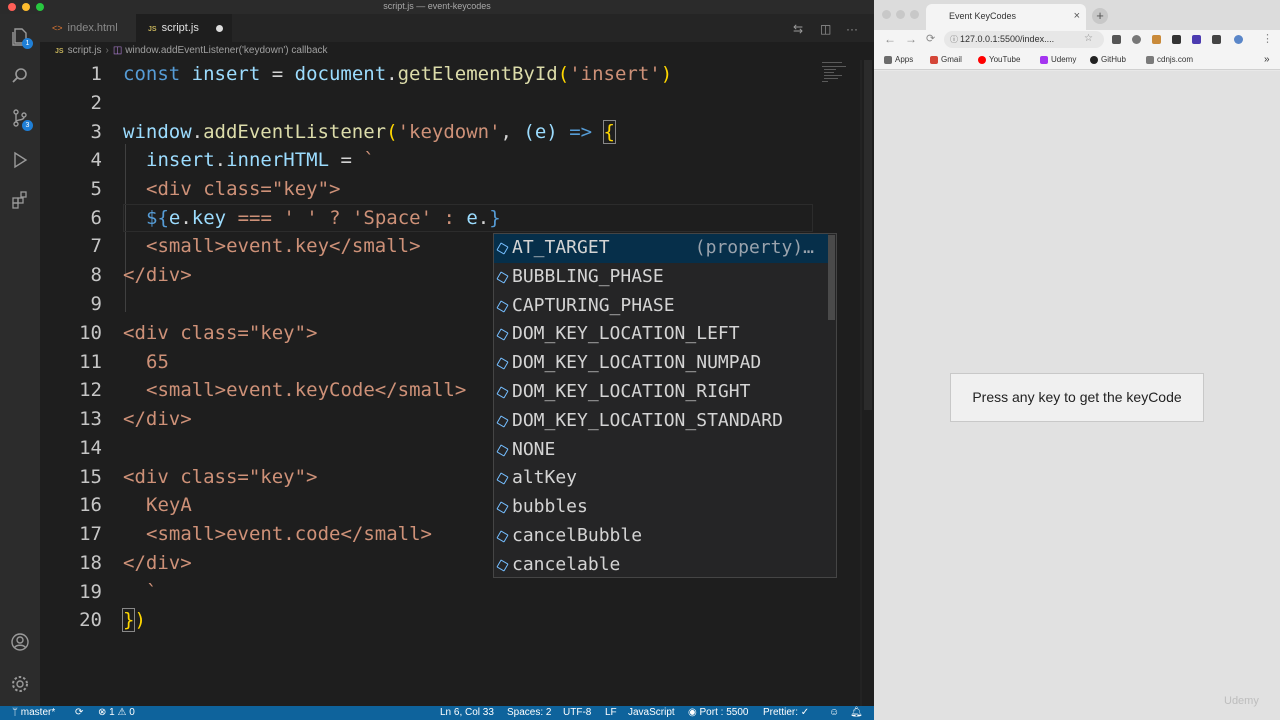 This screenshot has width=1280, height=720. I want to click on problems-status: ⊗ 1 ⚠ 0, so click(116, 713).